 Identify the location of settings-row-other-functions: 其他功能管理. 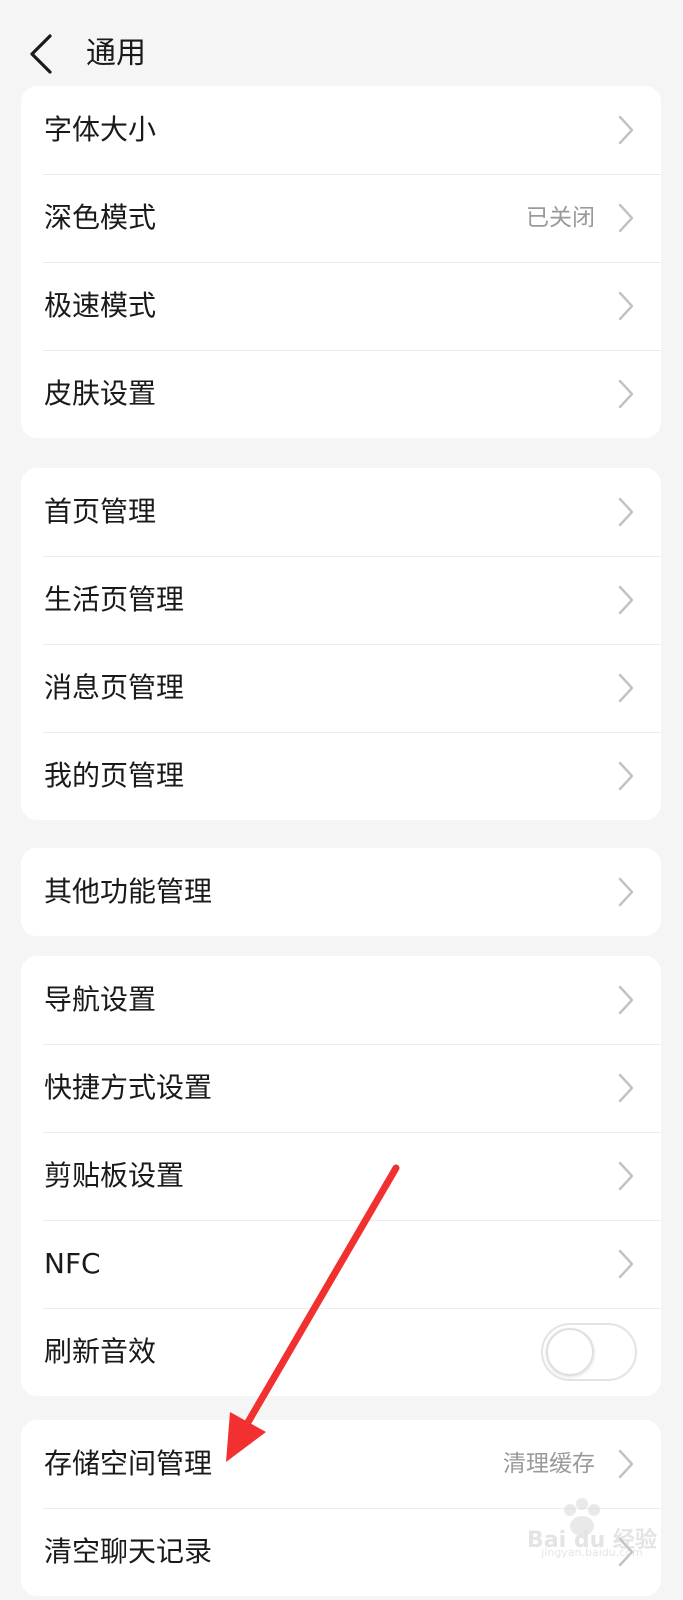
(341, 892).